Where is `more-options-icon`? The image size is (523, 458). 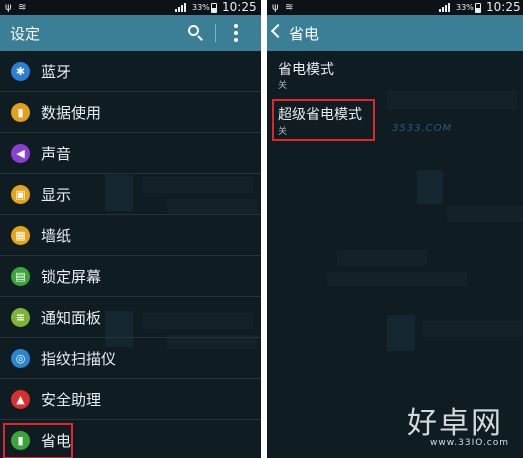
more-options-icon is located at coordinates (236, 33).